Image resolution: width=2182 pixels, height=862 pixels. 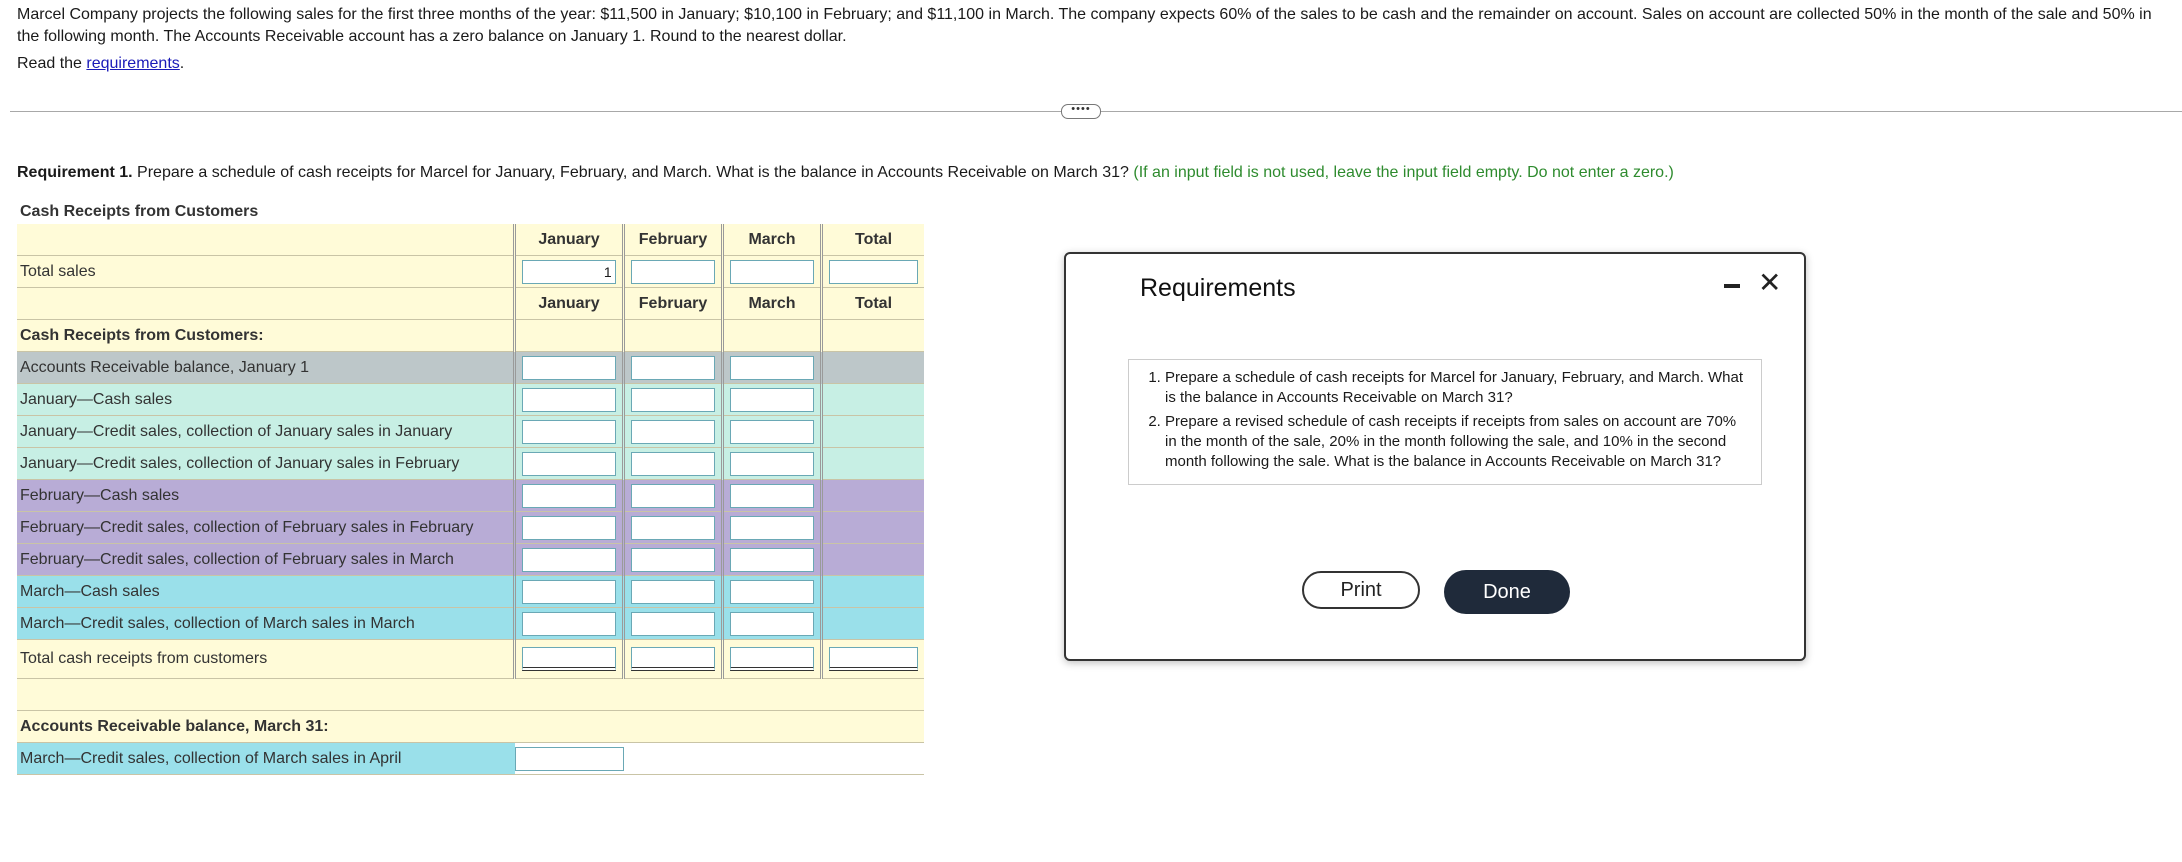 I want to click on table-row: Accounts Receivable balance, January 1, so click(x=470, y=367).